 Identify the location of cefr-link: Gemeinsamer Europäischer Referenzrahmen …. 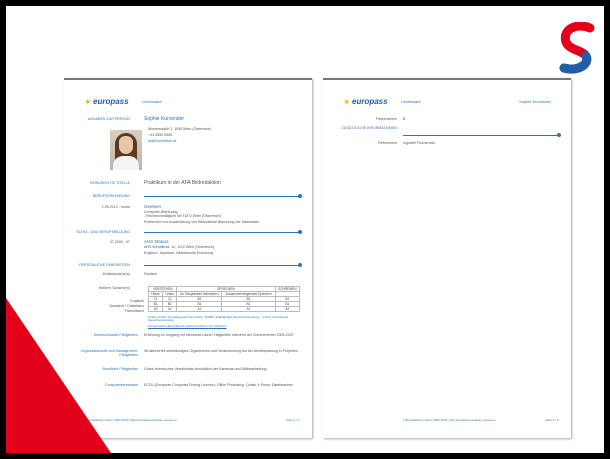
(187, 326).